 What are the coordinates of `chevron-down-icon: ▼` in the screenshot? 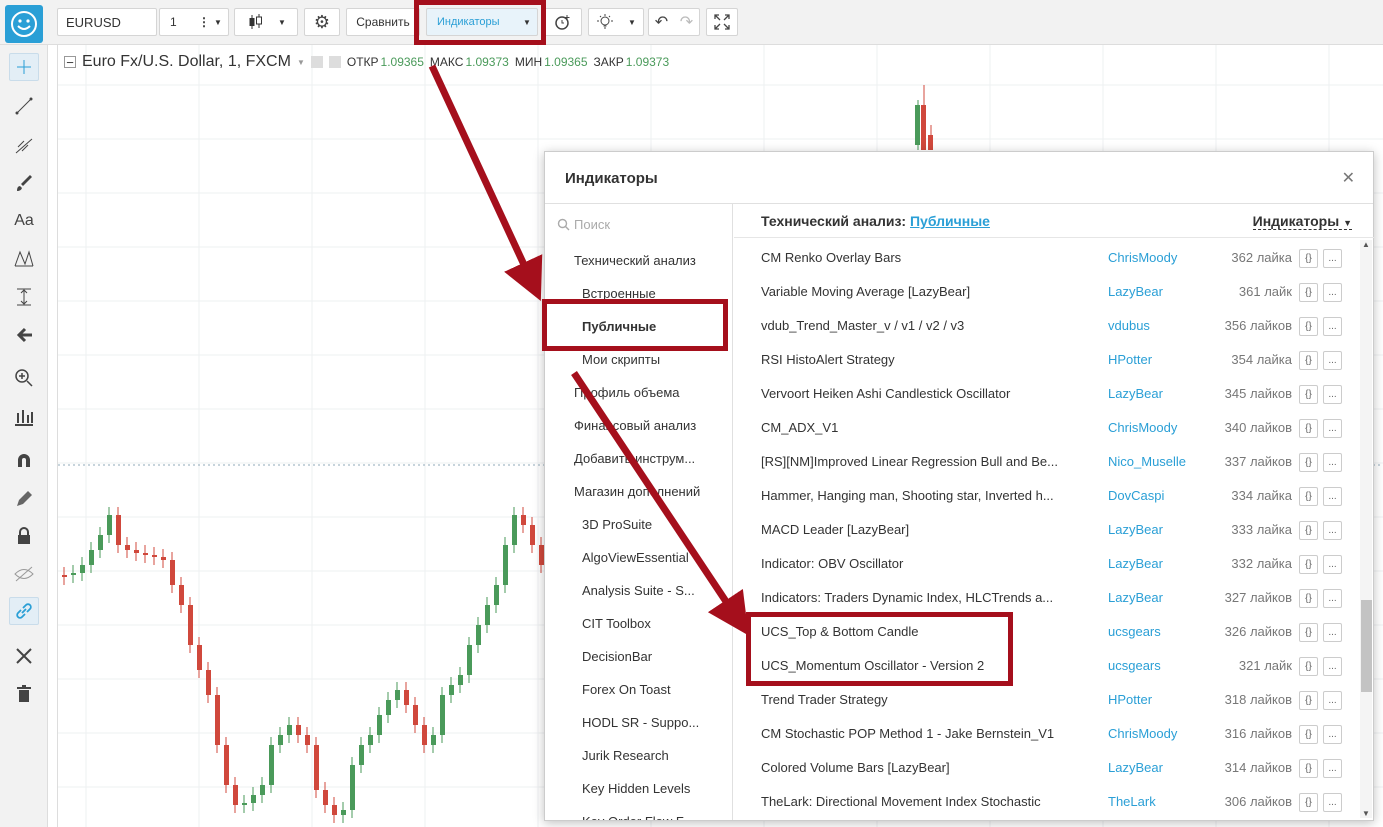 It's located at (301, 62).